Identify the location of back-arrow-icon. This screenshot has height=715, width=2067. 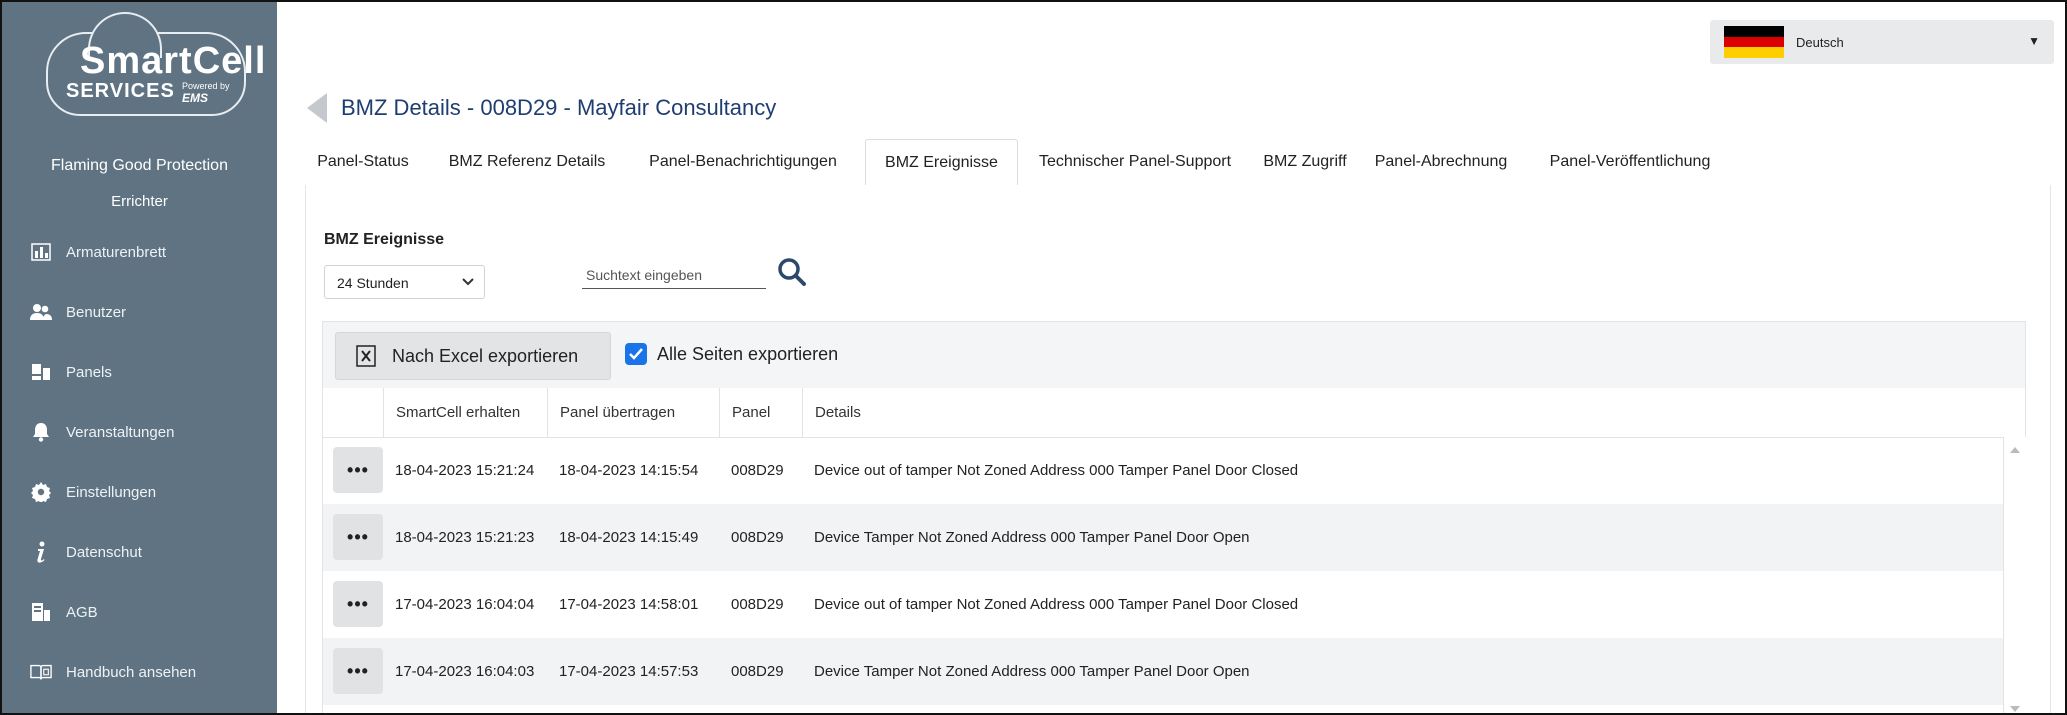
(317, 108).